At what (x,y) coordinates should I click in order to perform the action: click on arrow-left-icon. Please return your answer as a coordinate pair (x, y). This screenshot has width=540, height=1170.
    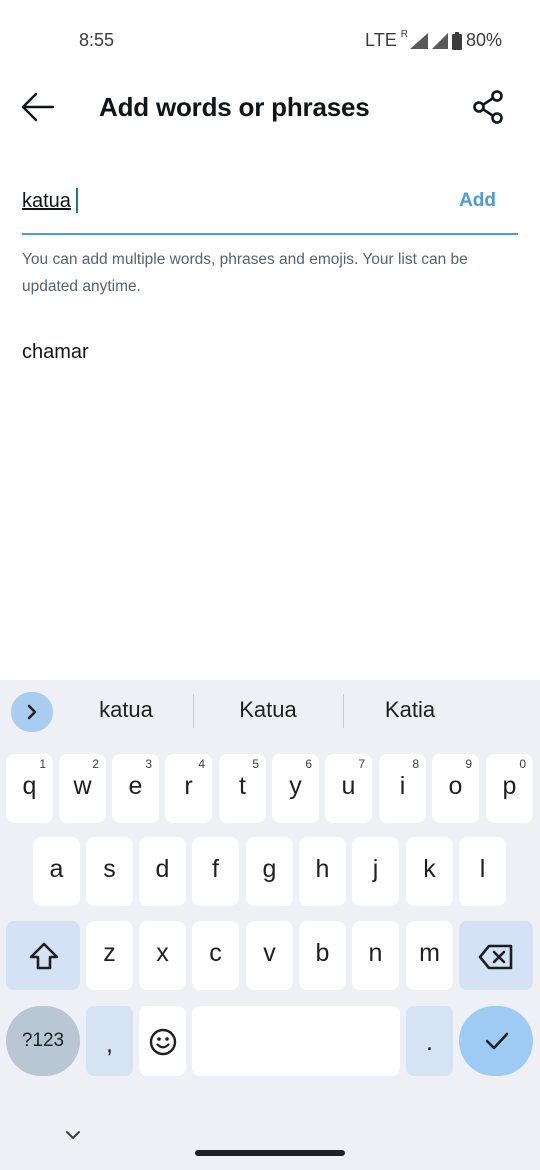
    Looking at the image, I should click on (38, 107).